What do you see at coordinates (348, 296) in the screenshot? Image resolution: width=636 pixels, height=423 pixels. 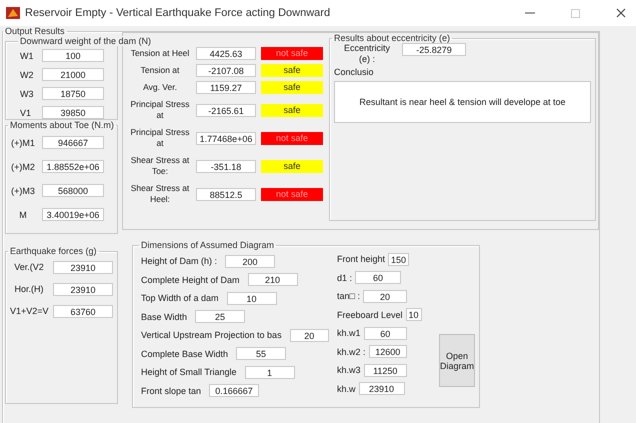 I see `field-label: tan□ :` at bounding box center [348, 296].